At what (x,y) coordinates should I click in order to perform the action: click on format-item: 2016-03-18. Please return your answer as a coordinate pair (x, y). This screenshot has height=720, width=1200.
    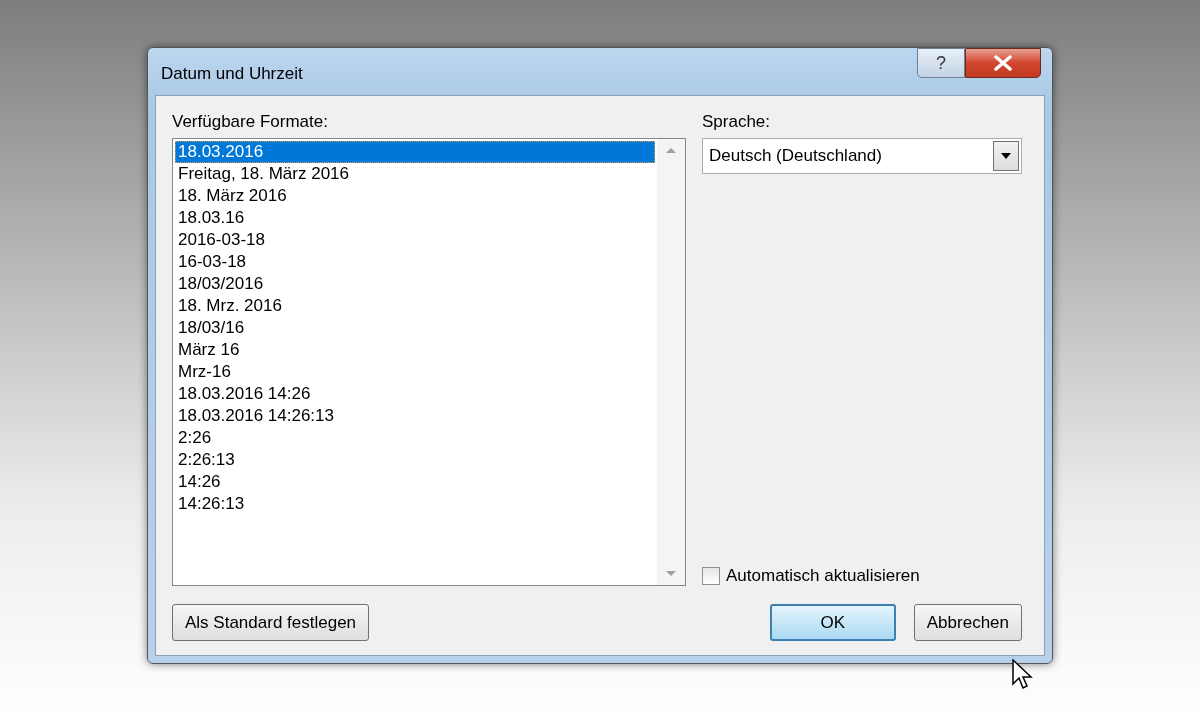
    Looking at the image, I should click on (415, 240).